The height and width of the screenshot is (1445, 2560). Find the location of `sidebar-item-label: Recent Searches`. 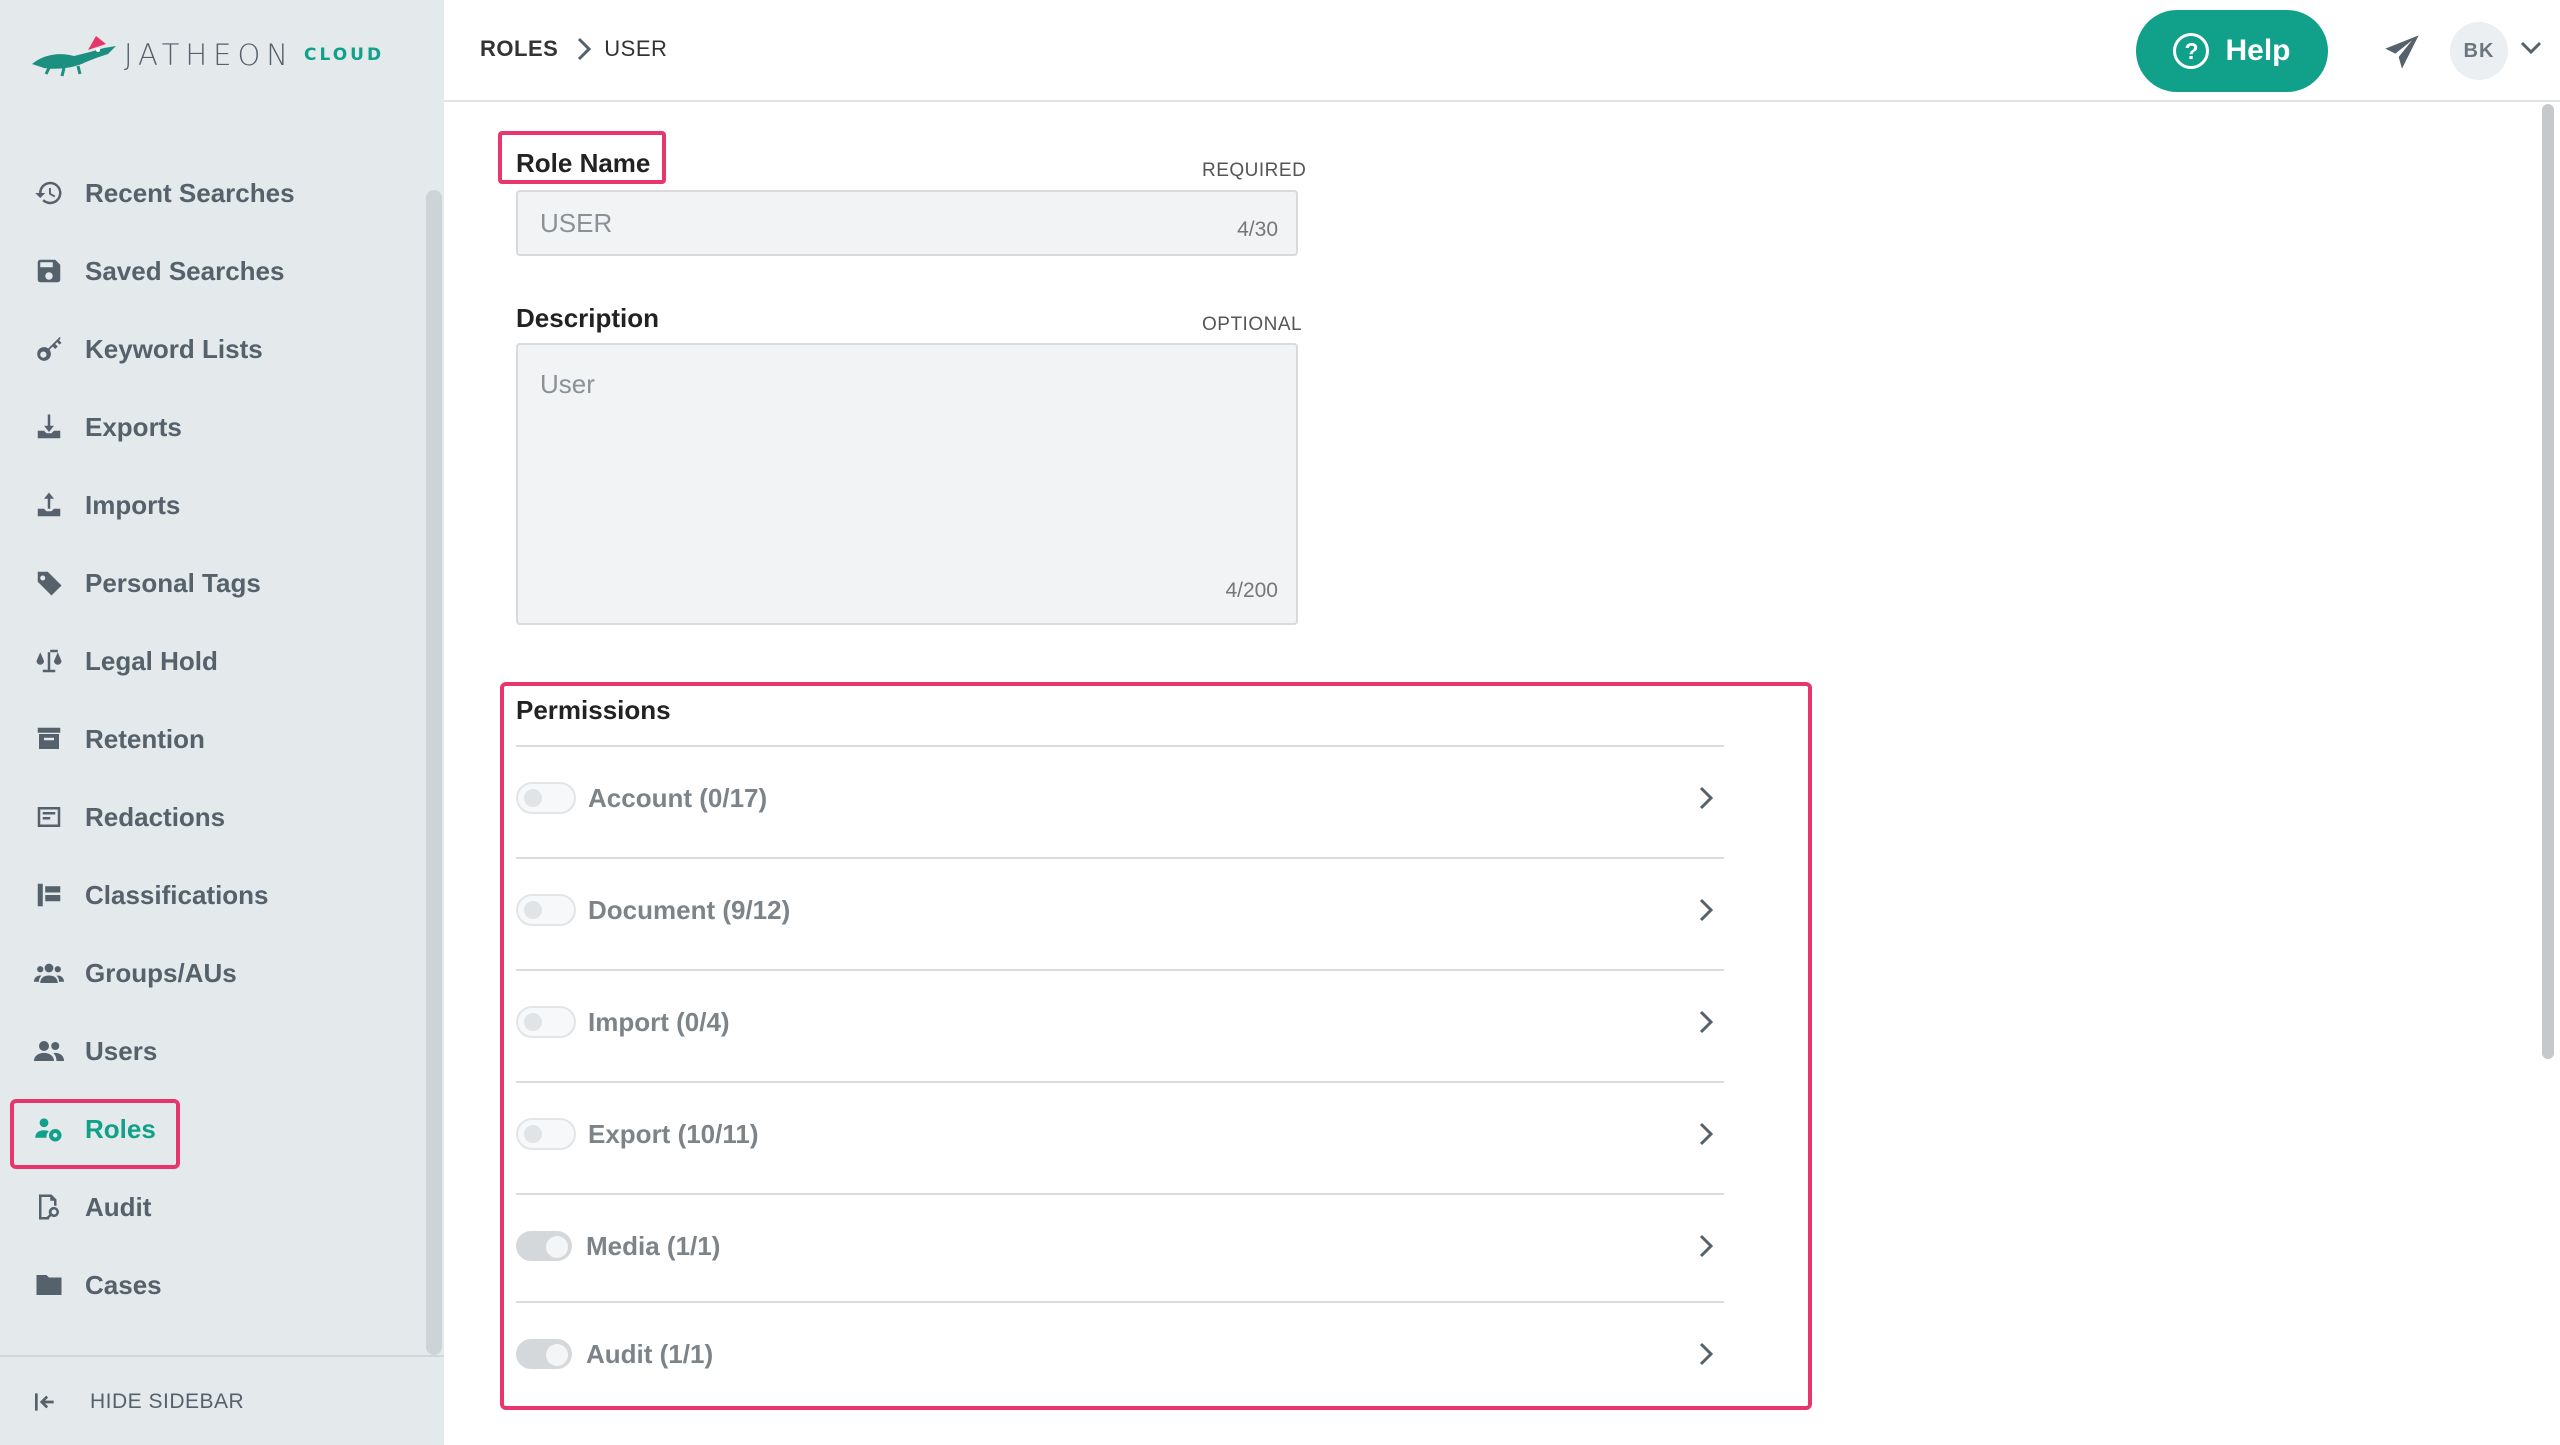

sidebar-item-label: Recent Searches is located at coordinates (190, 192).